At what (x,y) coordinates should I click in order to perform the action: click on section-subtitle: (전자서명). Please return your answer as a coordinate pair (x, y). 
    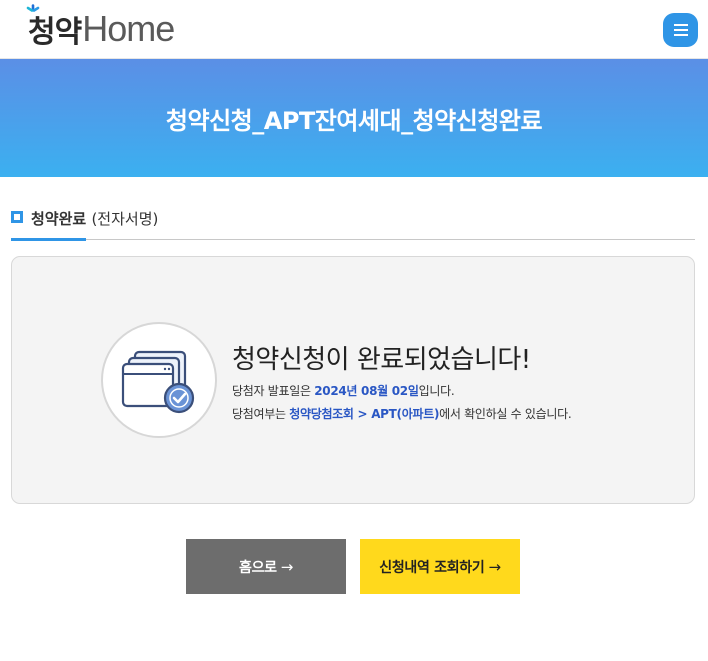
    Looking at the image, I should click on (125, 219).